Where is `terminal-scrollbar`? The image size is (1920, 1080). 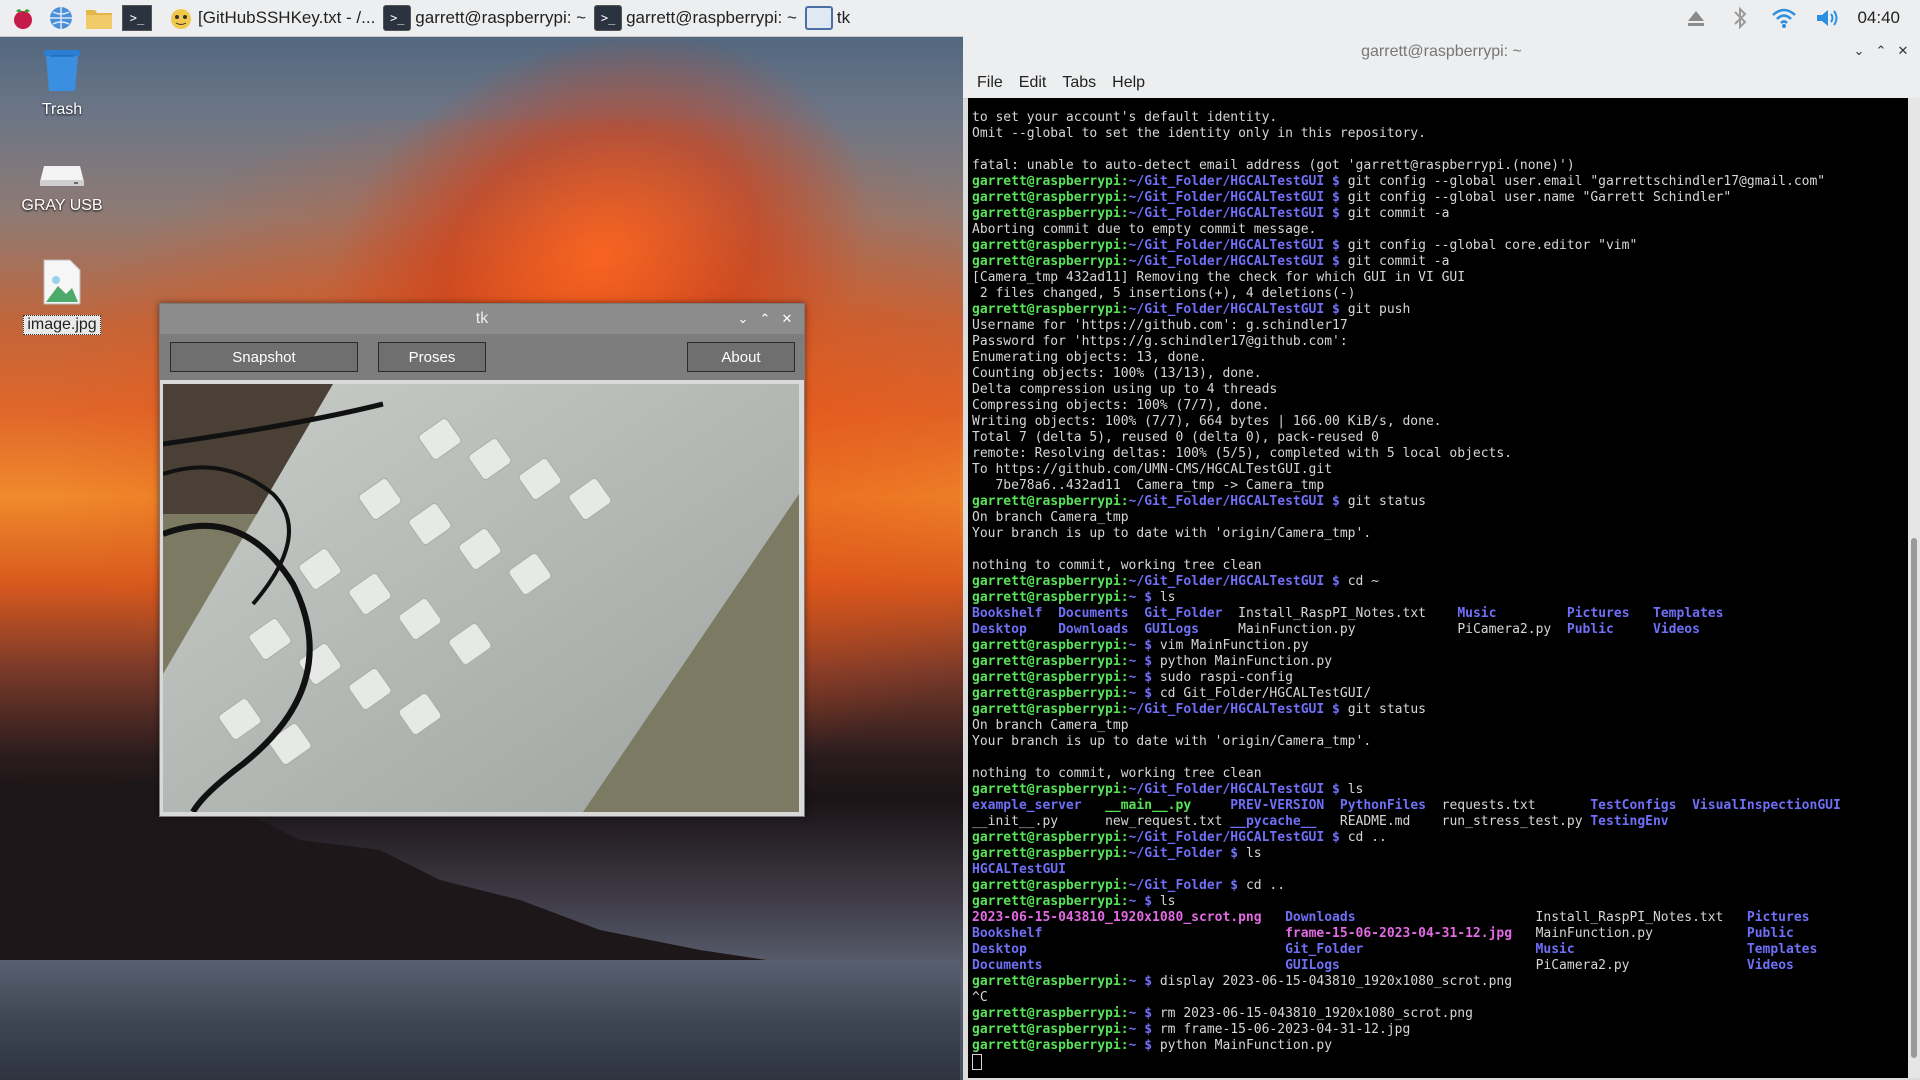 terminal-scrollbar is located at coordinates (1914, 588).